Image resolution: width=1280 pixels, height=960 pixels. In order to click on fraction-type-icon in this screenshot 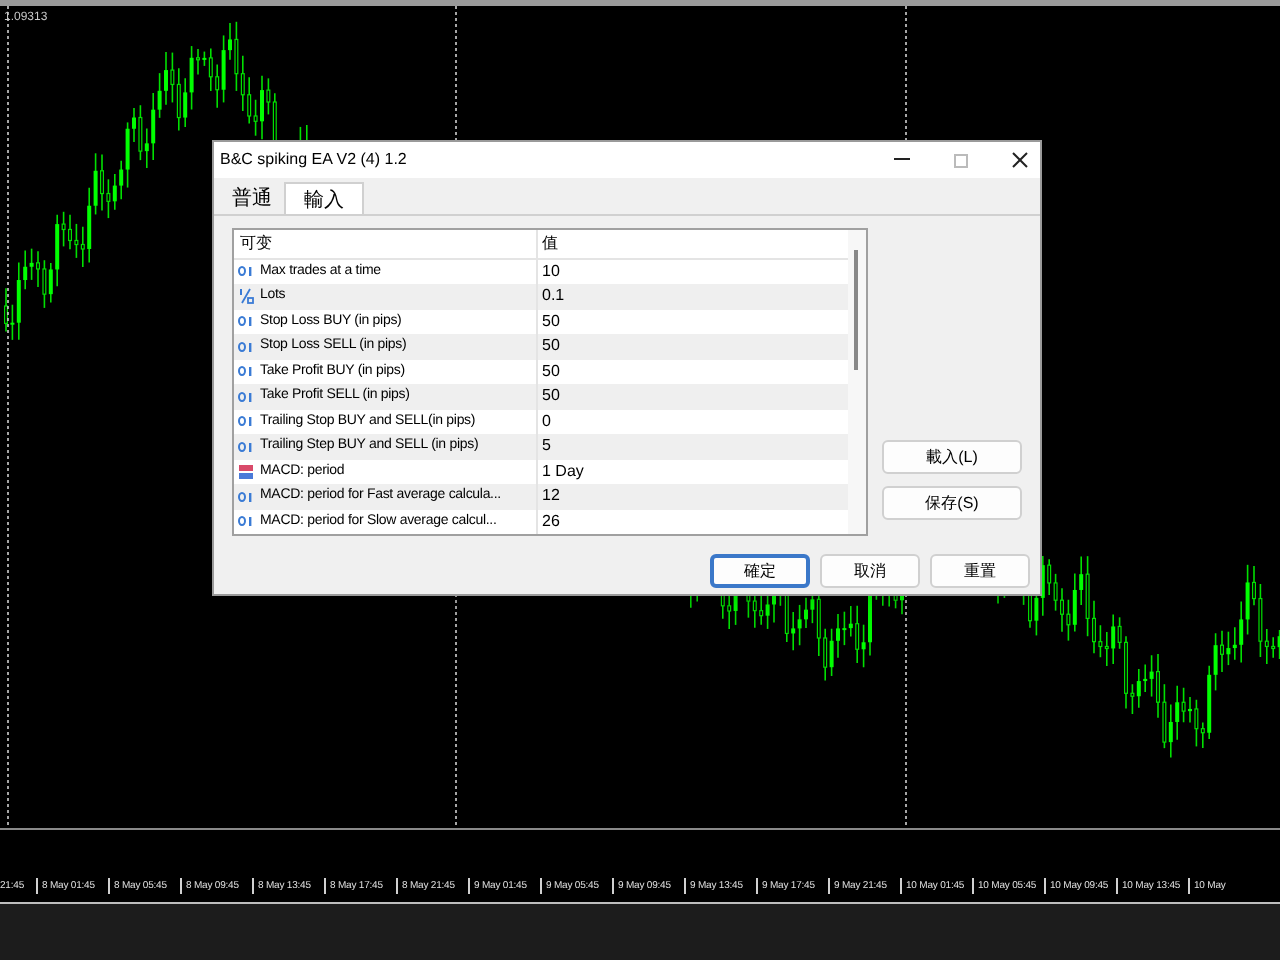, I will do `click(246, 296)`.